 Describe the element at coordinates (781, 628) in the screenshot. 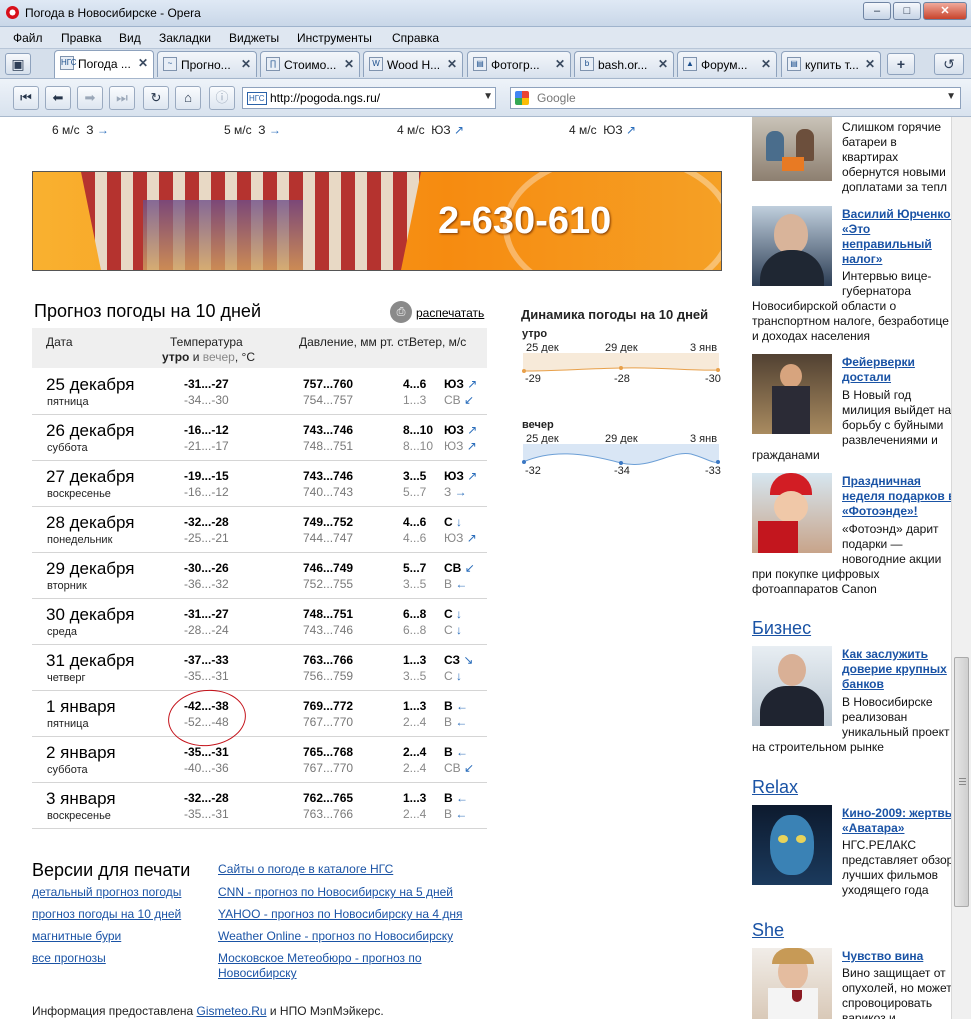

I see `section-business: Бизнес` at that location.